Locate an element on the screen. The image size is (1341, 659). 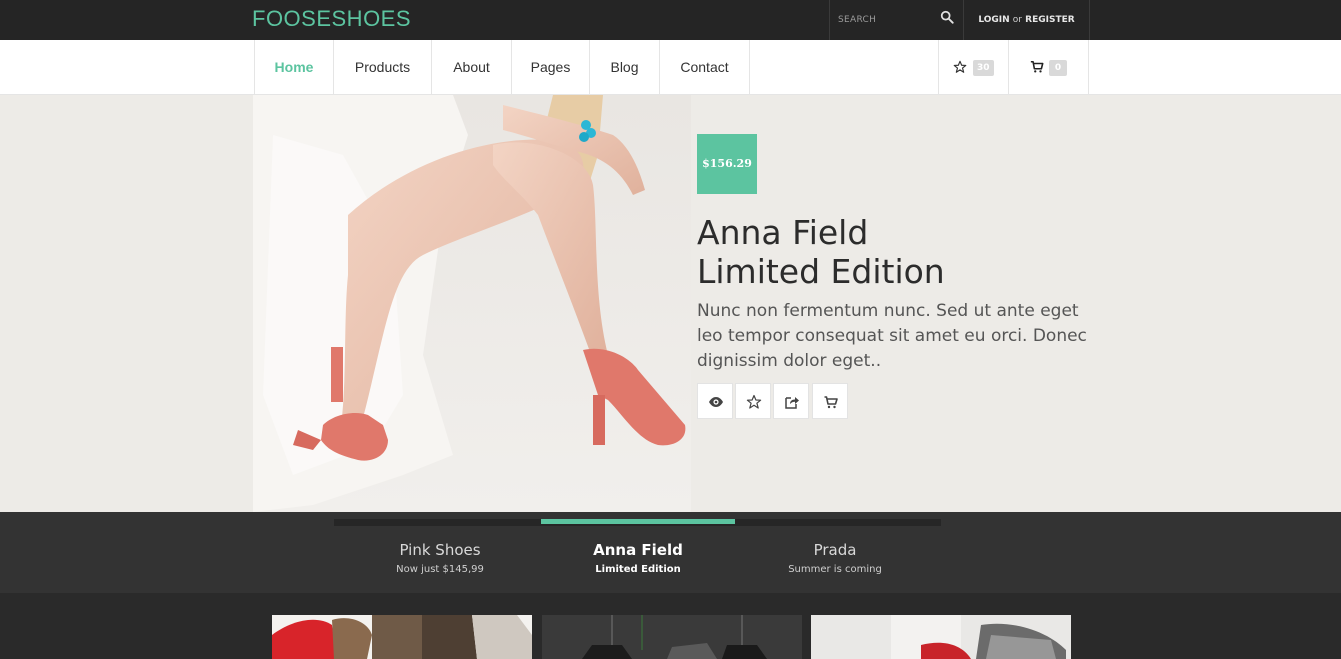
nav-item-products: Products is located at coordinates (383, 67).